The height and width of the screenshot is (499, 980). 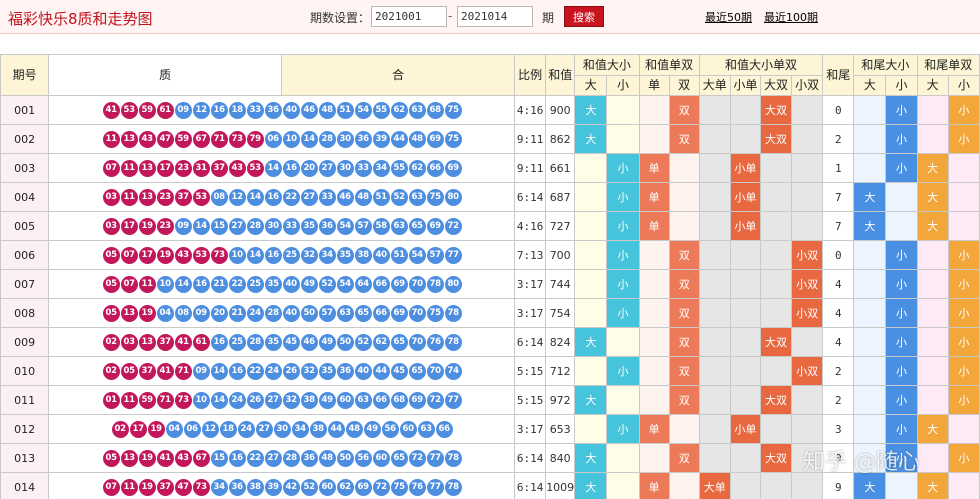 I want to click on sub-big: 大, so click(x=591, y=85).